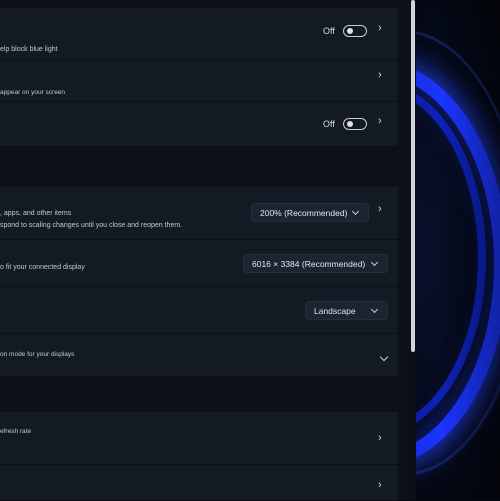 This screenshot has width=500, height=501. What do you see at coordinates (37, 354) in the screenshot?
I see `multiple-displays-subtitle: on mode for your displays` at bounding box center [37, 354].